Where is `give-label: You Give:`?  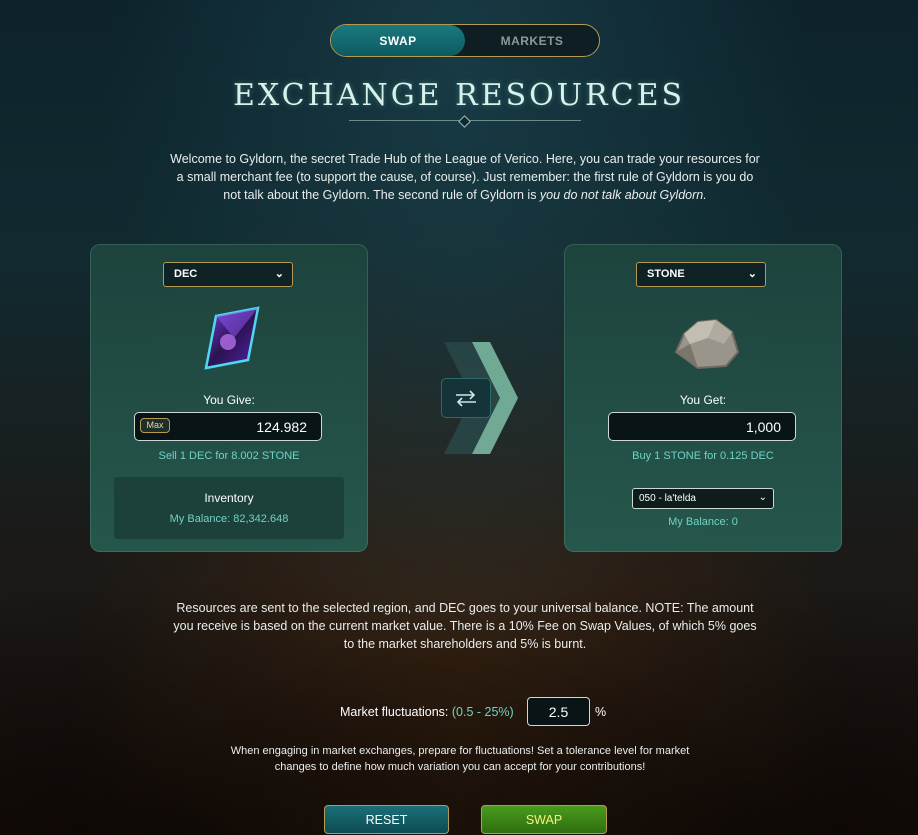
give-label: You Give: is located at coordinates (229, 400).